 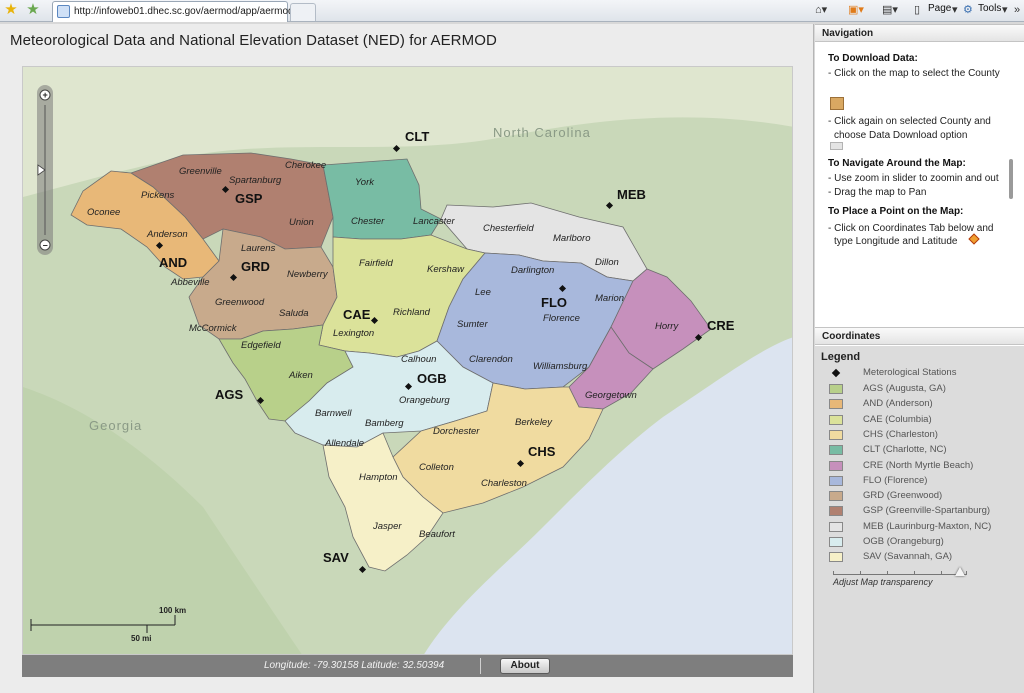 I want to click on county-label: Beaufort, so click(x=437, y=534).